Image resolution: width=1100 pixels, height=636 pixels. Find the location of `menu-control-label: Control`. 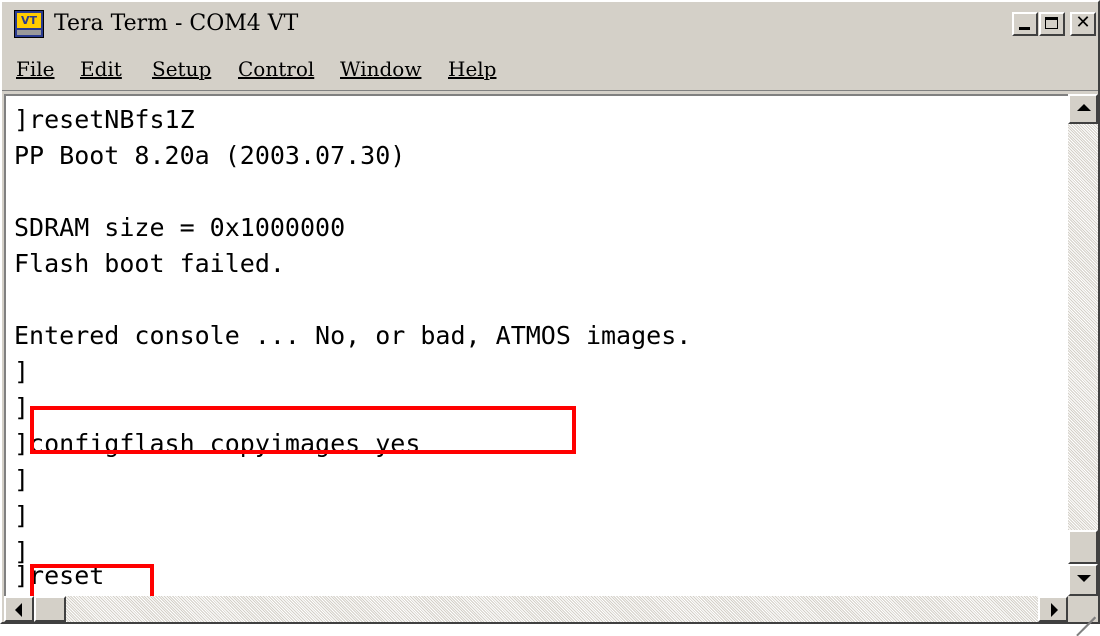

menu-control-label: Control is located at coordinates (276, 69).